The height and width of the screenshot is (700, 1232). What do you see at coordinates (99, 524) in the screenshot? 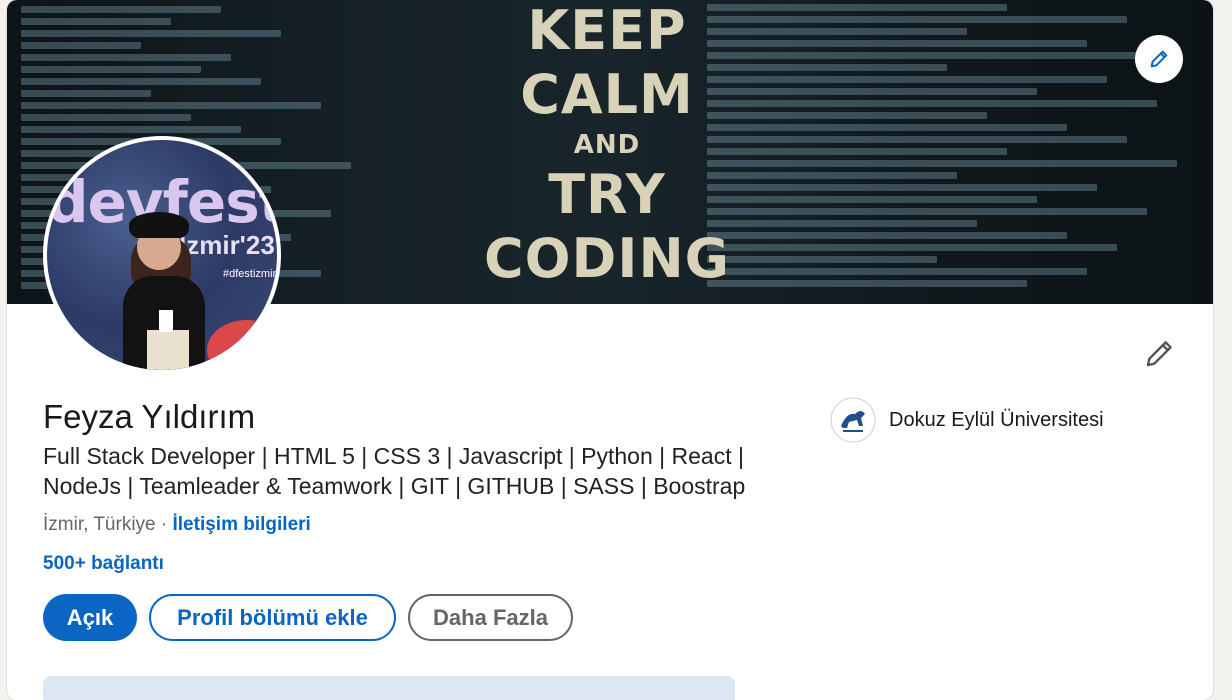
I see `profile-location: İzmir, Türkiye` at bounding box center [99, 524].